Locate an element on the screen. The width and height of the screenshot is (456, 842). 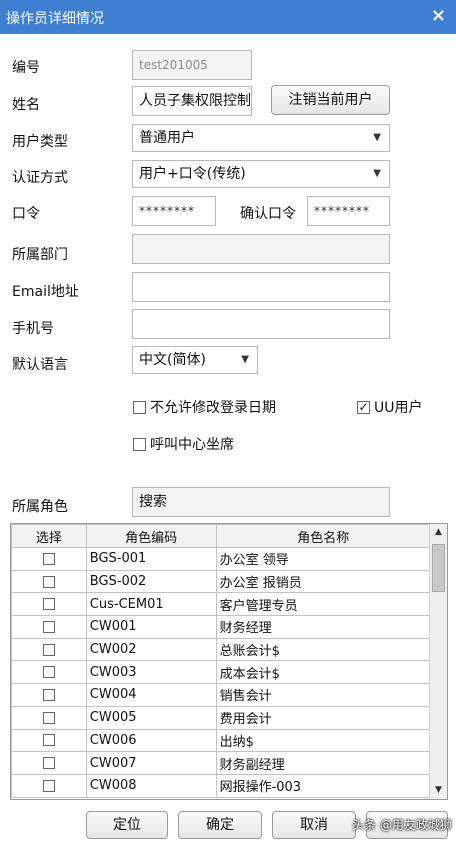
role-code-cell: CW002 is located at coordinates (151, 649).